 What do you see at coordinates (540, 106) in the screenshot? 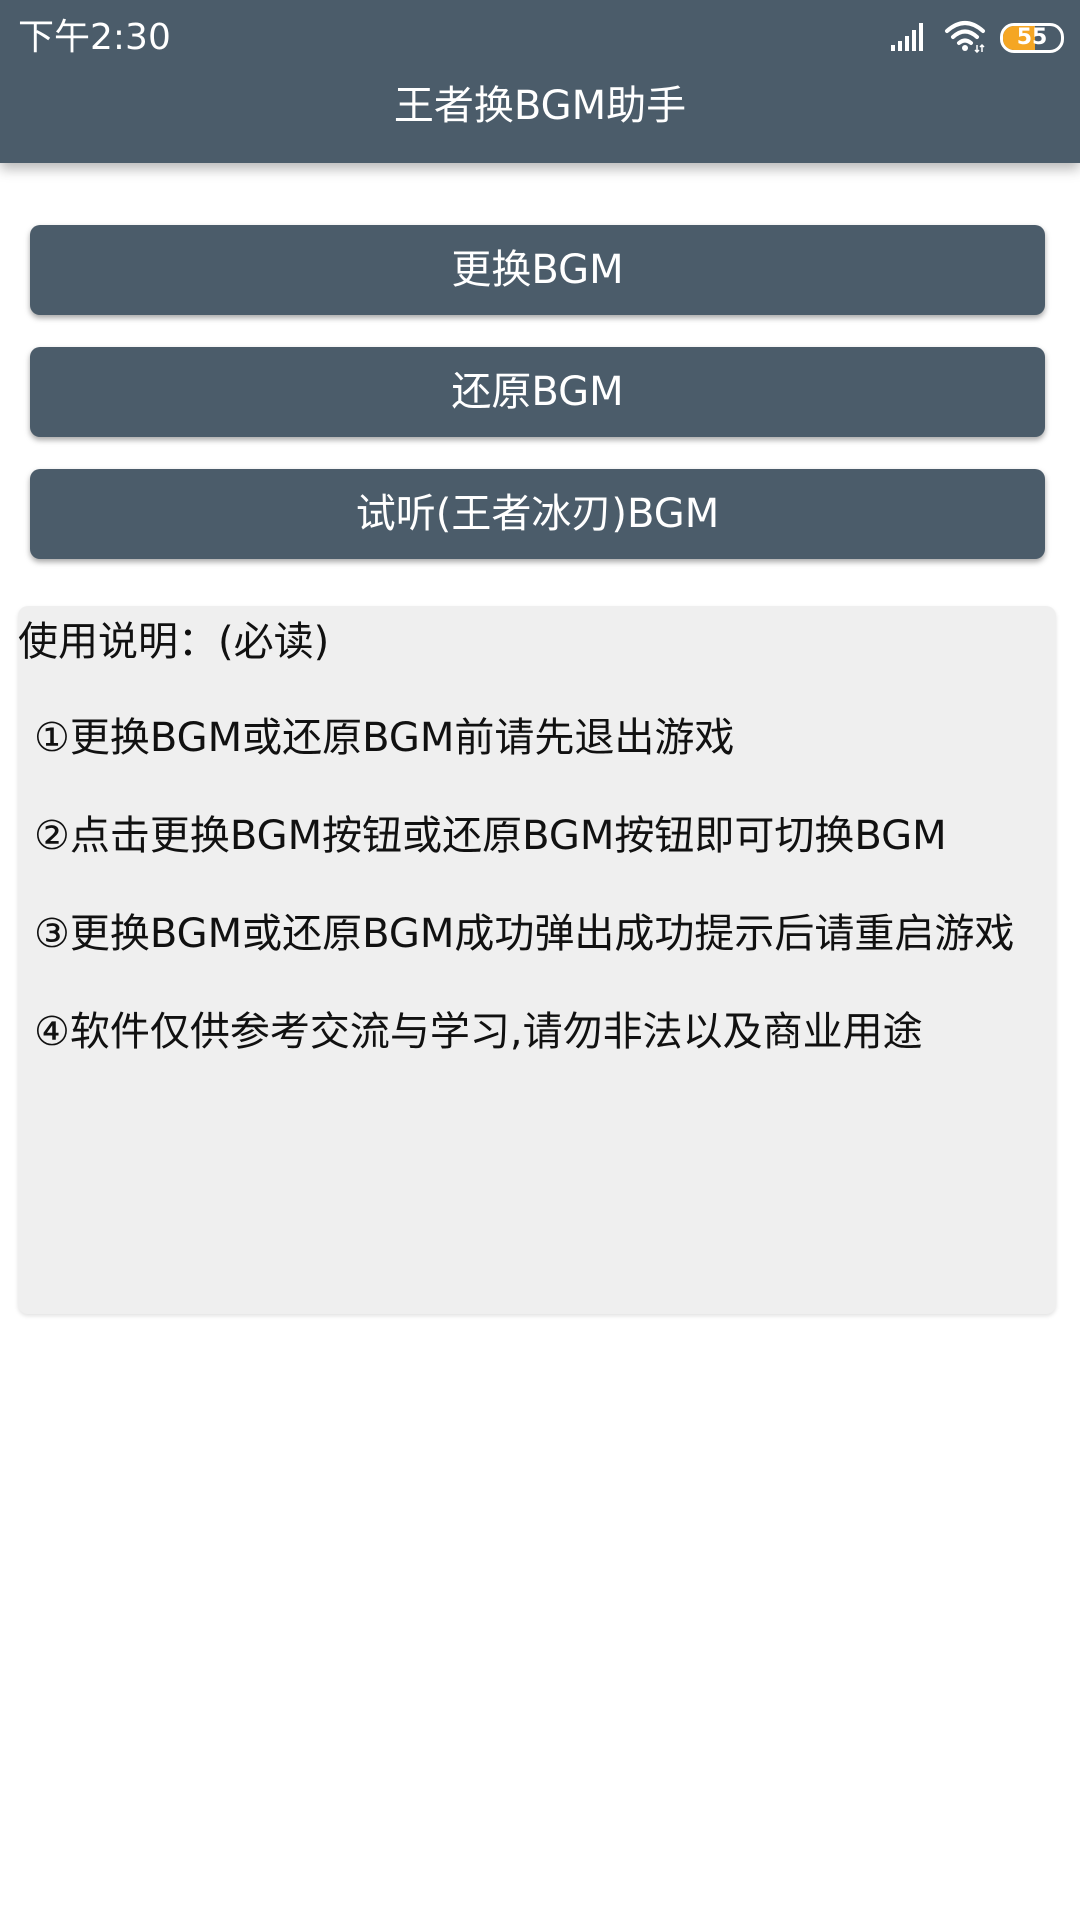
I see `app-title: 王者换BGM助手` at bounding box center [540, 106].